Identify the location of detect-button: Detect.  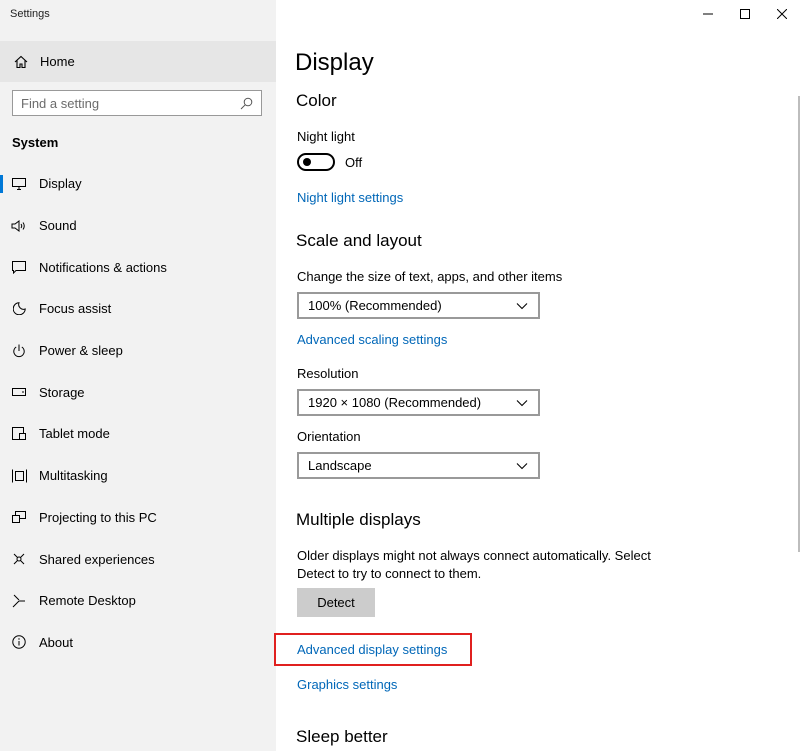
(336, 602).